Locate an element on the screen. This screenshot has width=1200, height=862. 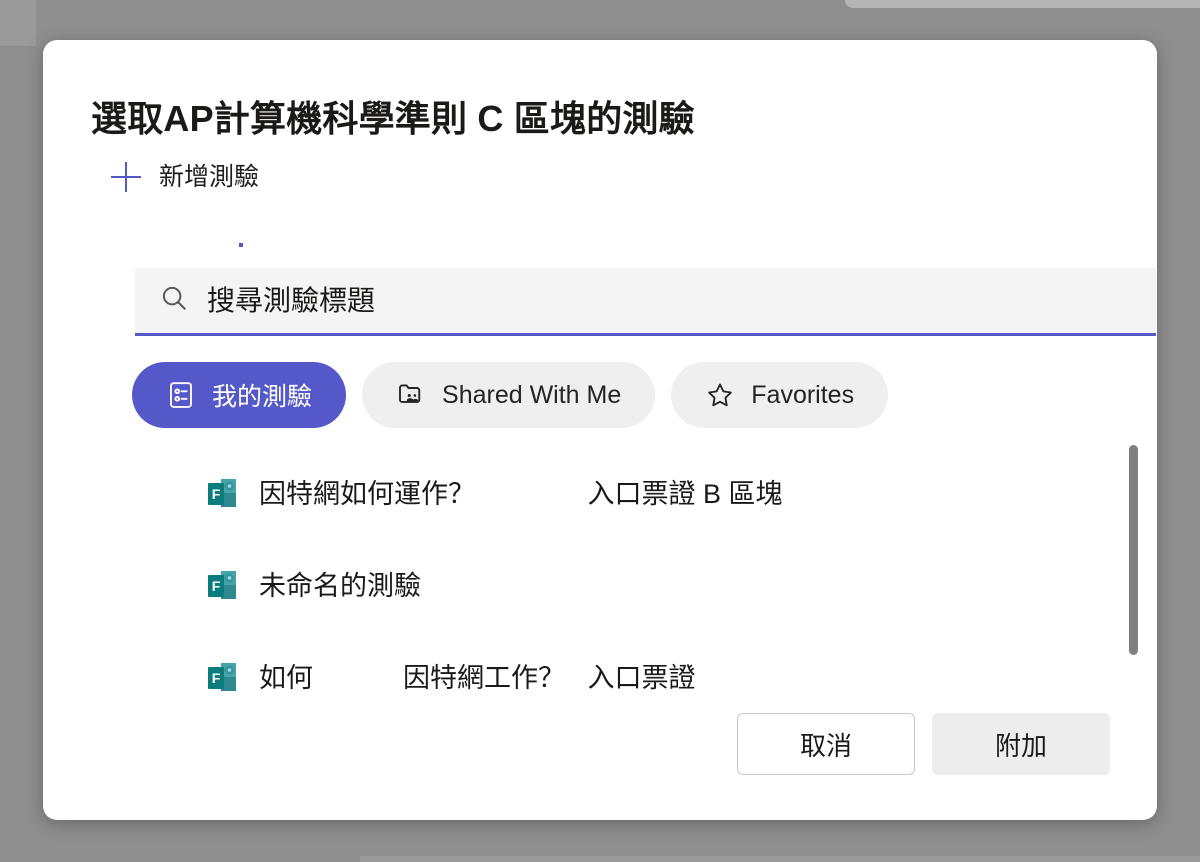
tab-shared-with-me: Shared With Me is located at coordinates (509, 395).